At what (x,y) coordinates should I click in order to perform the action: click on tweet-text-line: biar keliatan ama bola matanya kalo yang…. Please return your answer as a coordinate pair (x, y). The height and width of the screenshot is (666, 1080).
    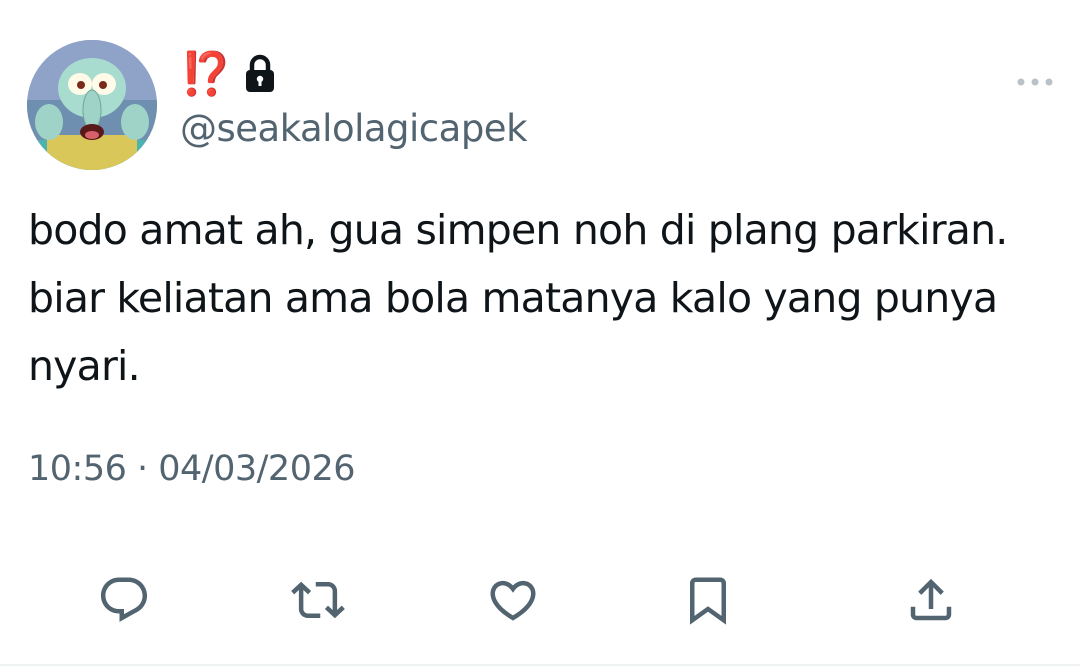
    Looking at the image, I should click on (513, 298).